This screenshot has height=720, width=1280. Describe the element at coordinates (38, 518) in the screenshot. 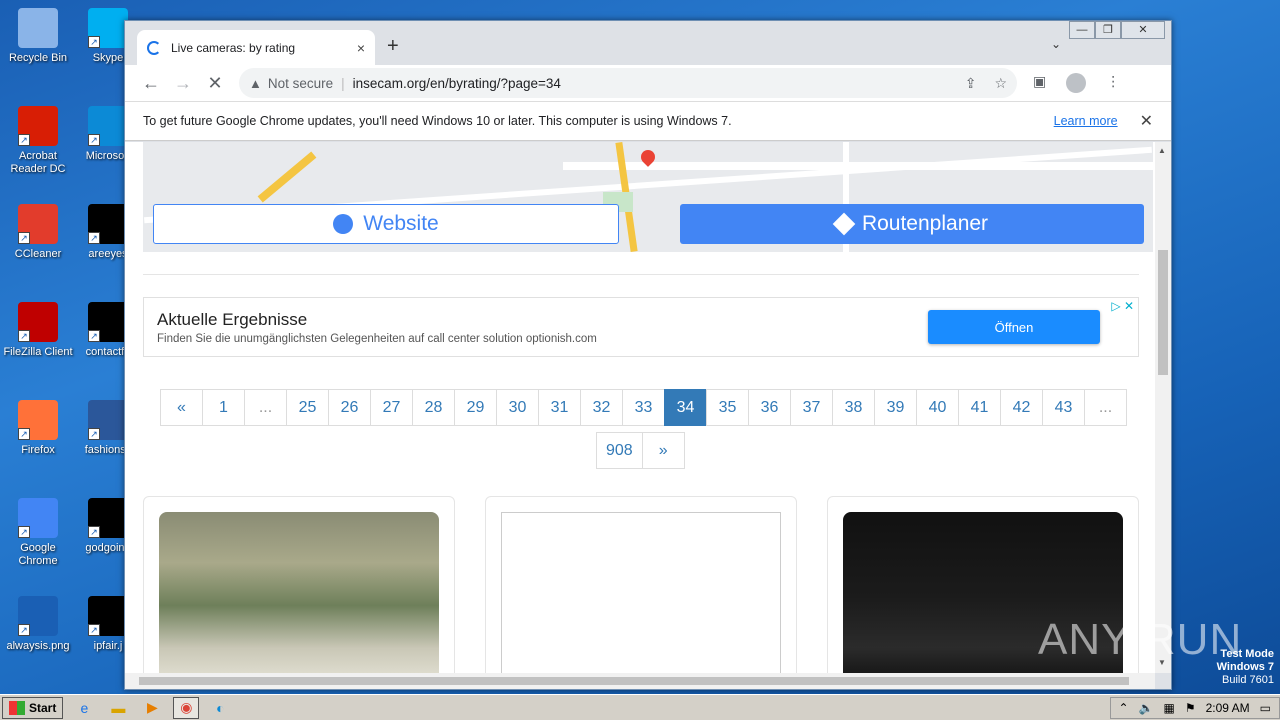

I see `chrome-icon: ↗` at that location.